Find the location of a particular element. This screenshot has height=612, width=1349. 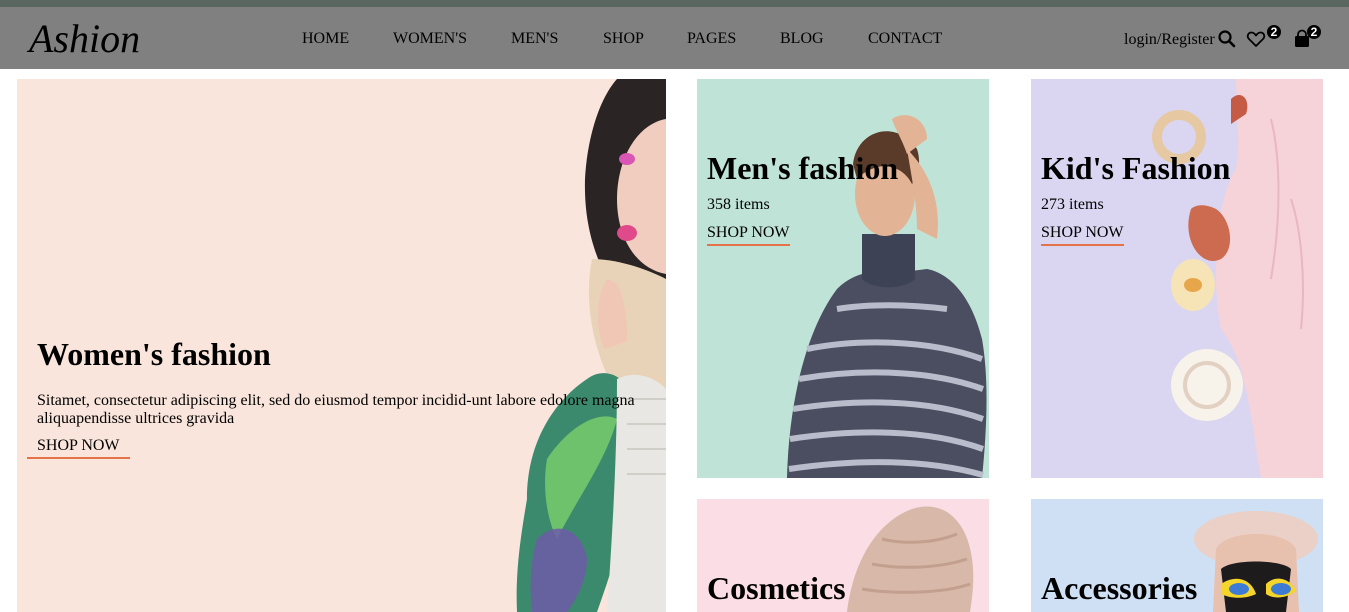

kids-products-image is located at coordinates (1237, 278).